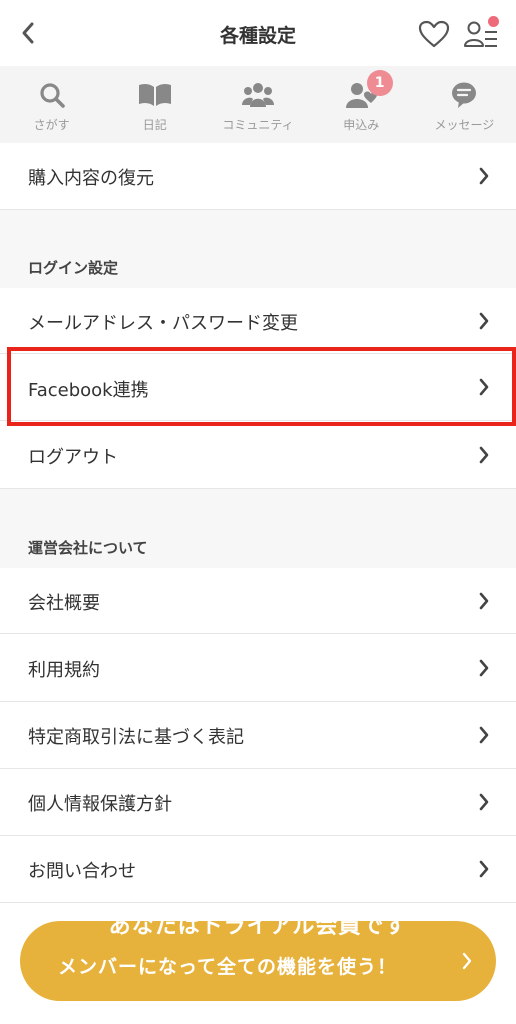  I want to click on tab-requests: 申込み 1, so click(361, 104).